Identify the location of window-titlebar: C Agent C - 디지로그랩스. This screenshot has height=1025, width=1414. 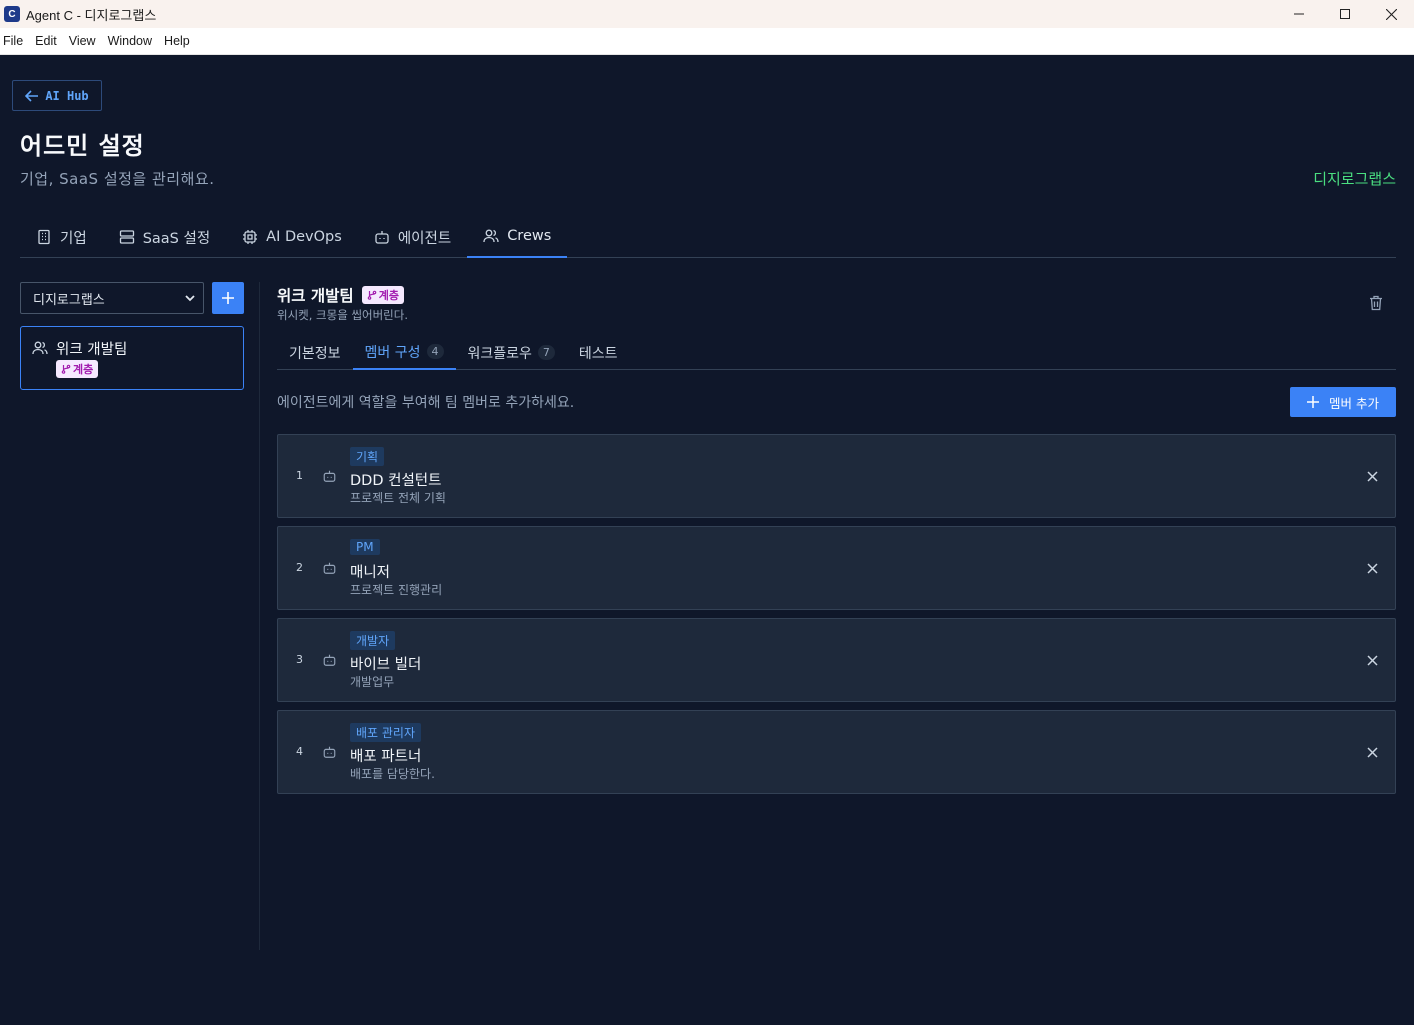
(707, 14).